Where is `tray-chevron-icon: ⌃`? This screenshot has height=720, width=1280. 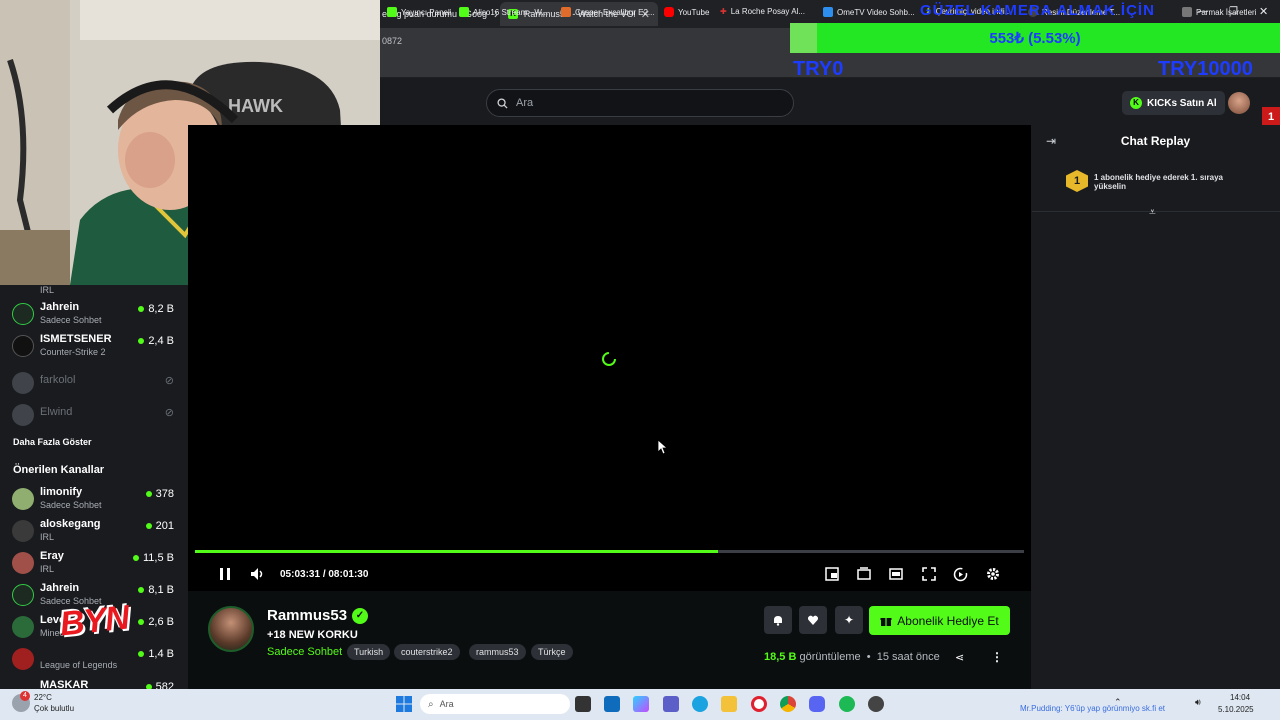
tray-chevron-icon: ⌃ is located at coordinates (1118, 702).